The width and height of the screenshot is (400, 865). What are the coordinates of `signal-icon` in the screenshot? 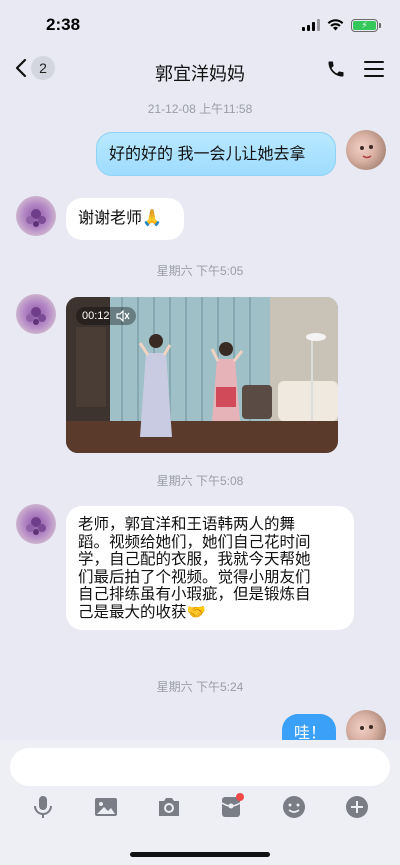 It's located at (311, 25).